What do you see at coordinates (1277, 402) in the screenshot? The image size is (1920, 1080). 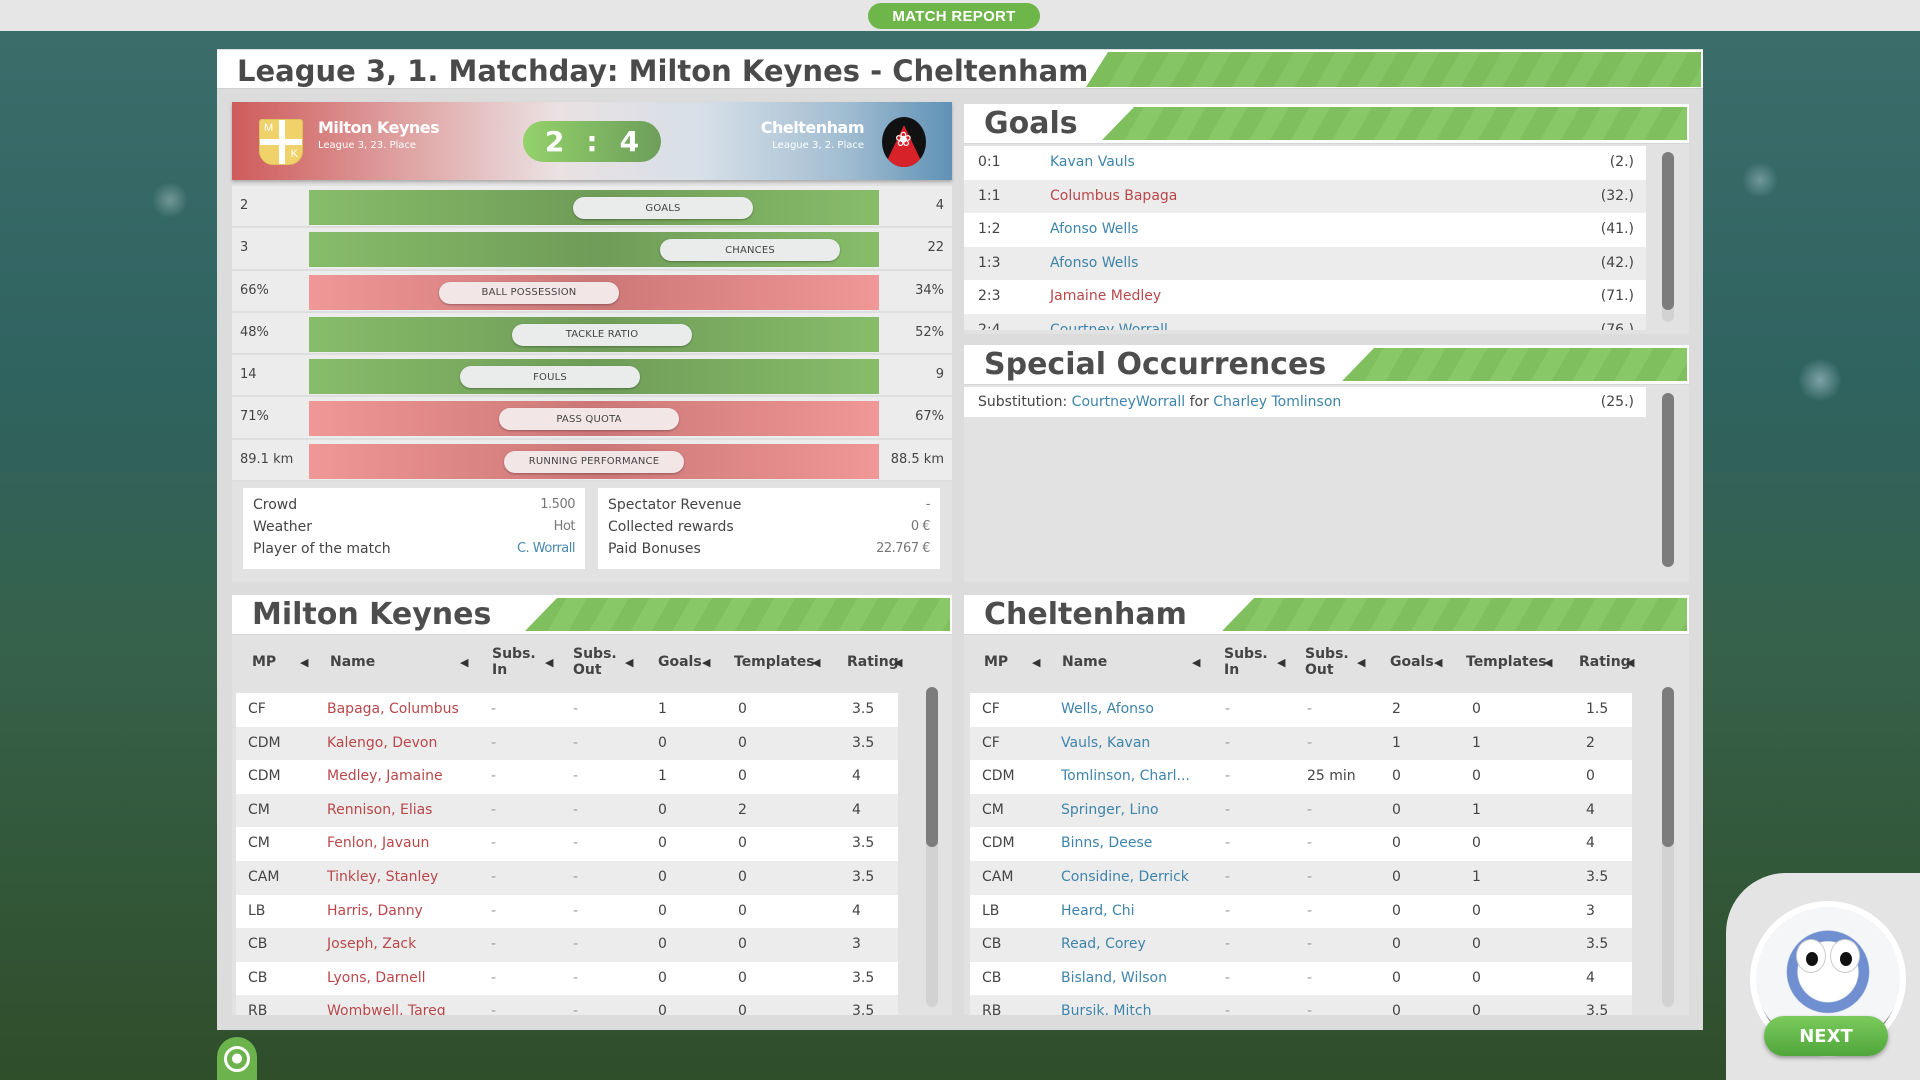 I see `player-out-link: Charley Tomlinson` at bounding box center [1277, 402].